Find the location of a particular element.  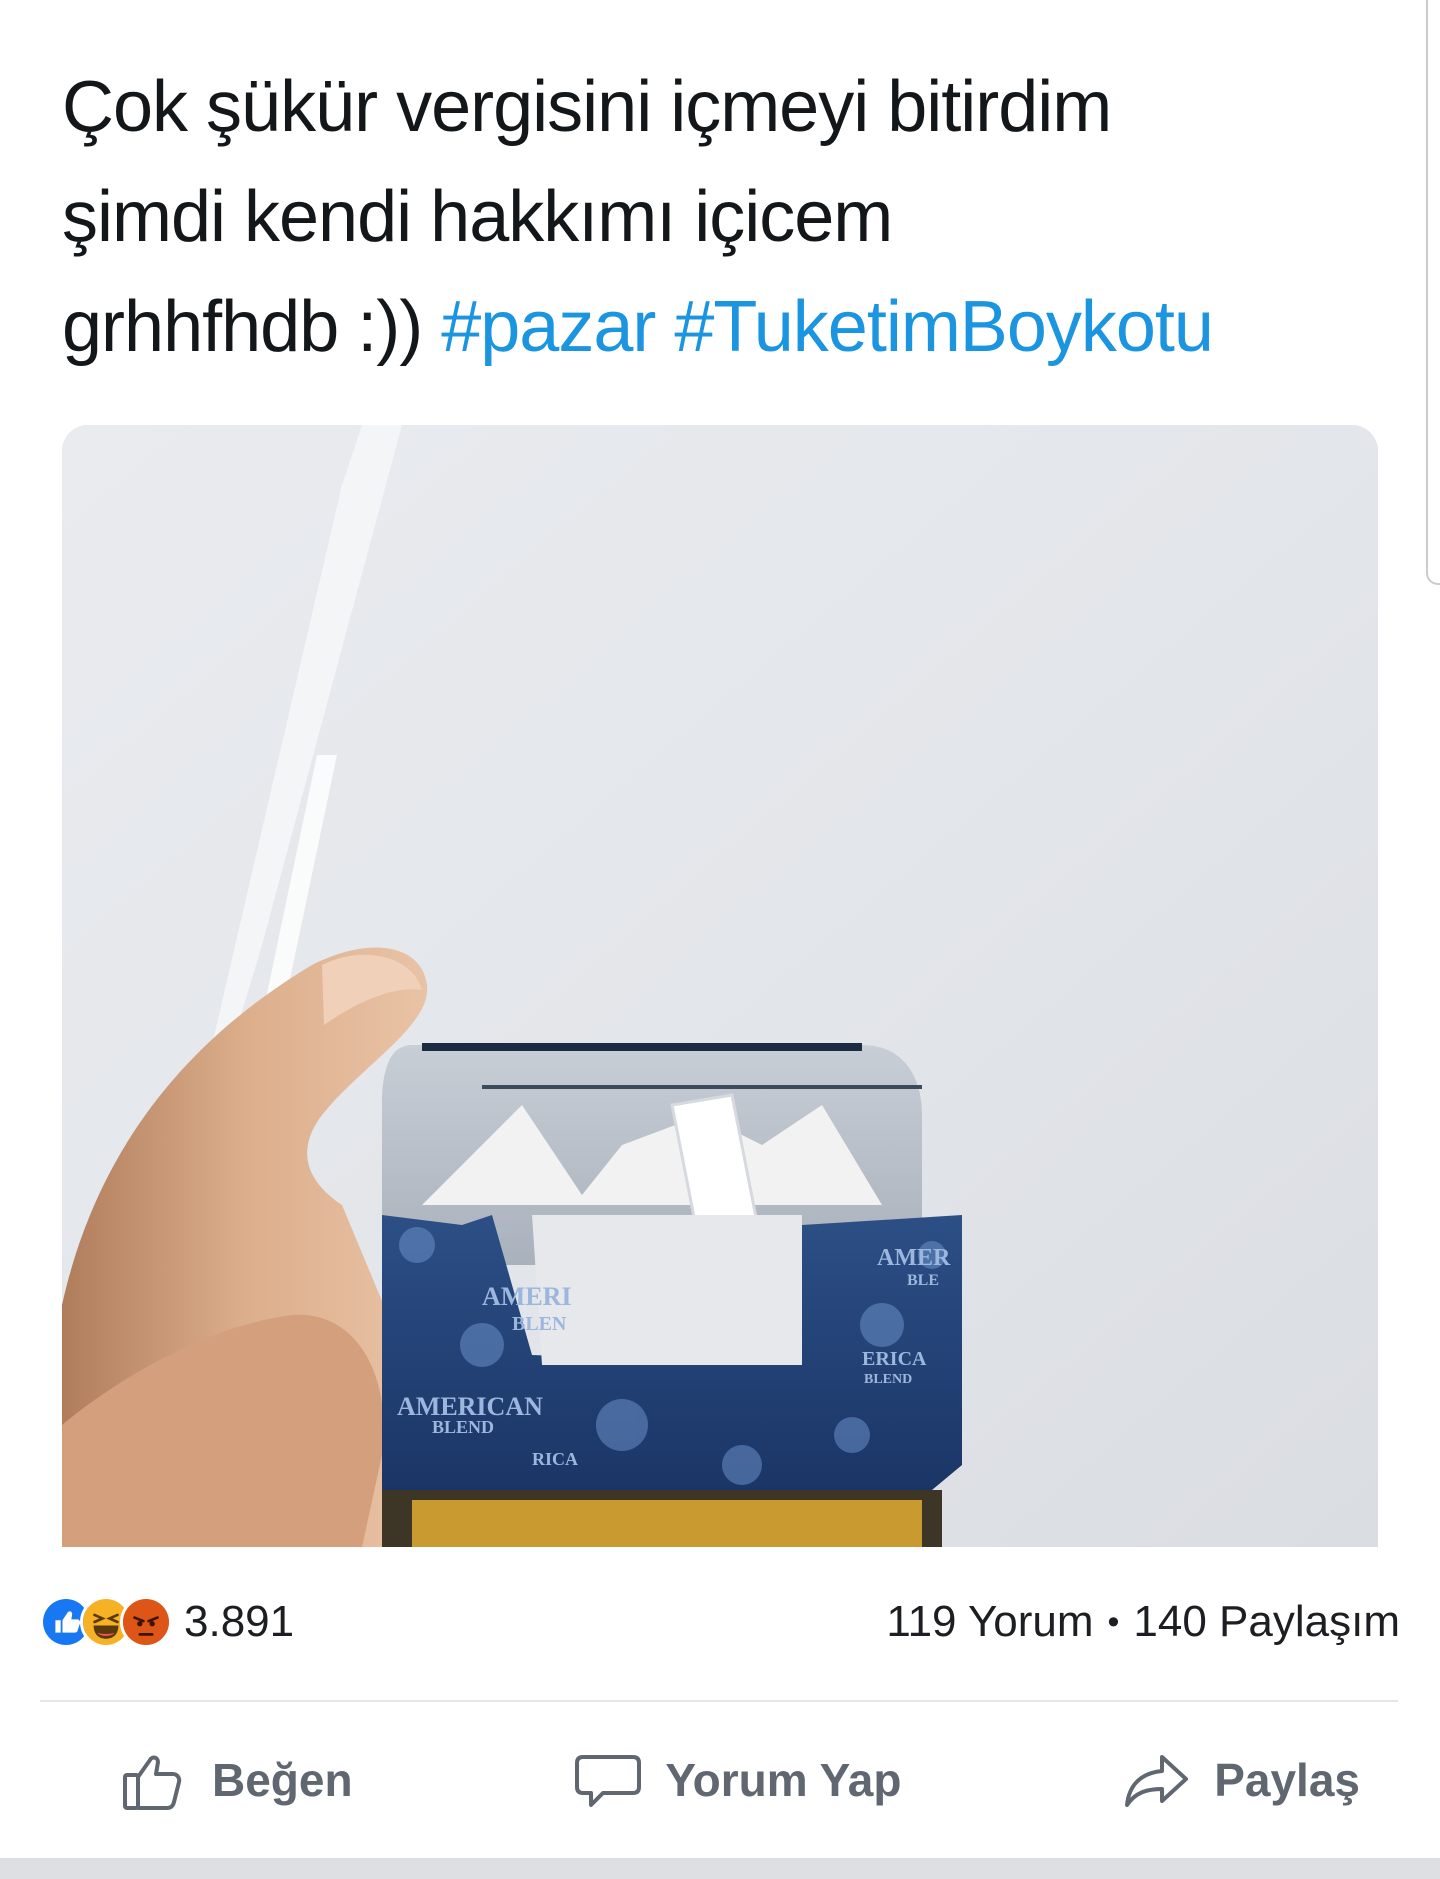

pack-erica: ERICA is located at coordinates (894, 1359).